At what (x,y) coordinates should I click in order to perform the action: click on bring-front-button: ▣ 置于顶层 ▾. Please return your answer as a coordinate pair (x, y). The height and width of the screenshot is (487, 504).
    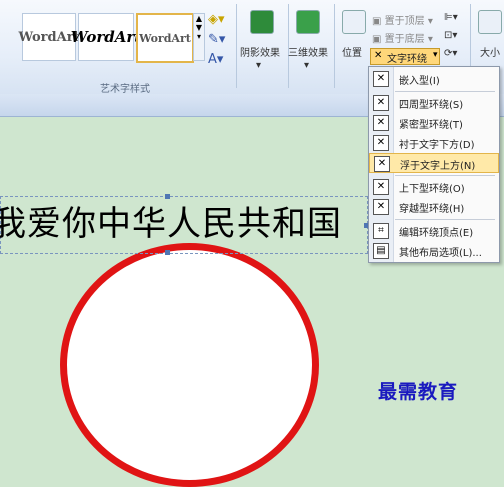
    Looking at the image, I should click on (402, 19).